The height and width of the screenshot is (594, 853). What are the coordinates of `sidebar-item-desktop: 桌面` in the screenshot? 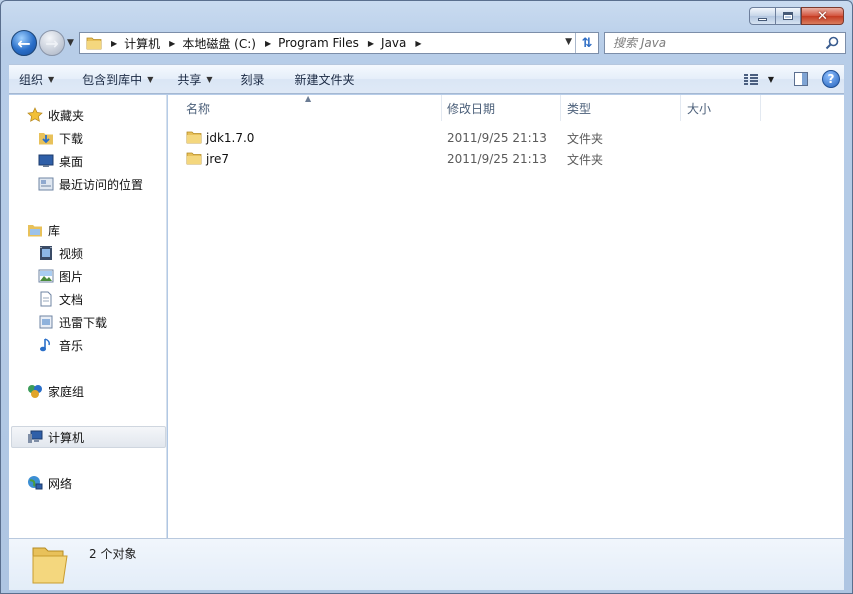 It's located at (60, 161).